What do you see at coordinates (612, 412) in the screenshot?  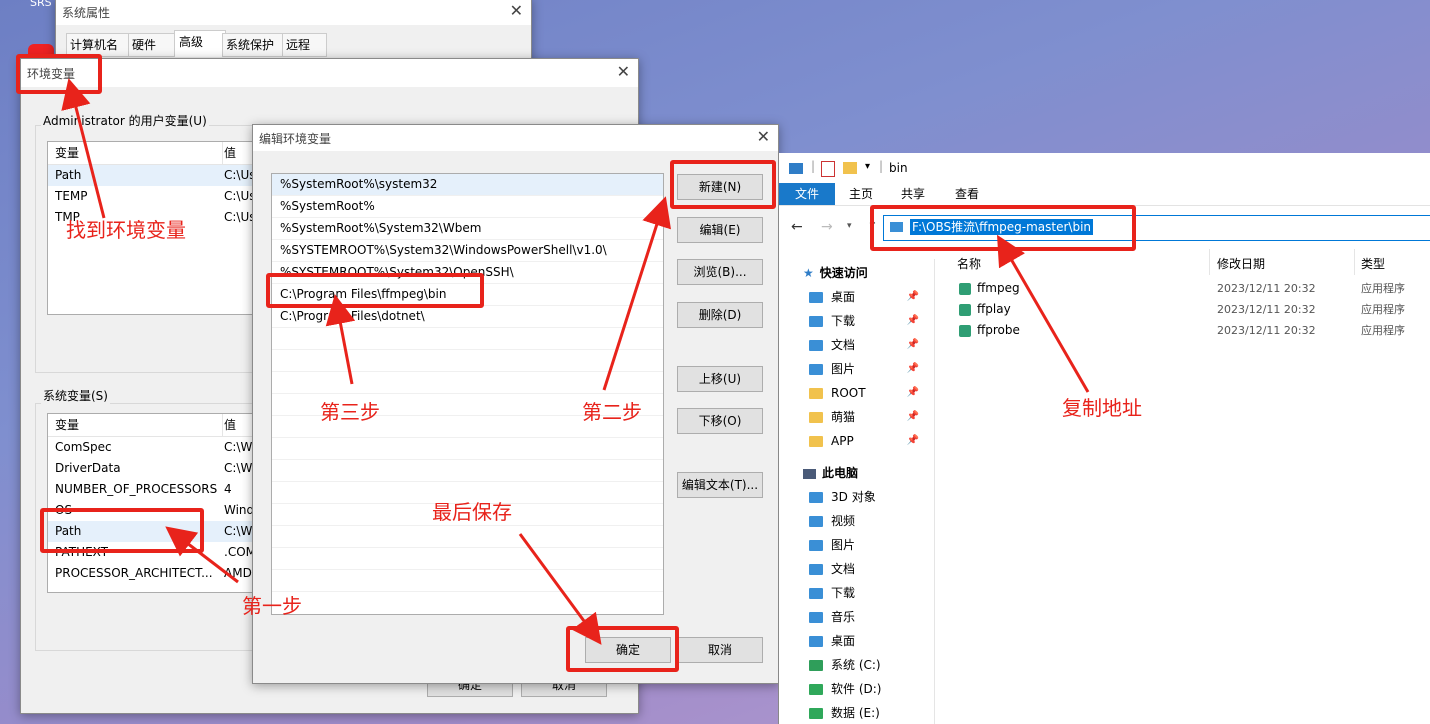 I see `annotation-step2: 第二步` at bounding box center [612, 412].